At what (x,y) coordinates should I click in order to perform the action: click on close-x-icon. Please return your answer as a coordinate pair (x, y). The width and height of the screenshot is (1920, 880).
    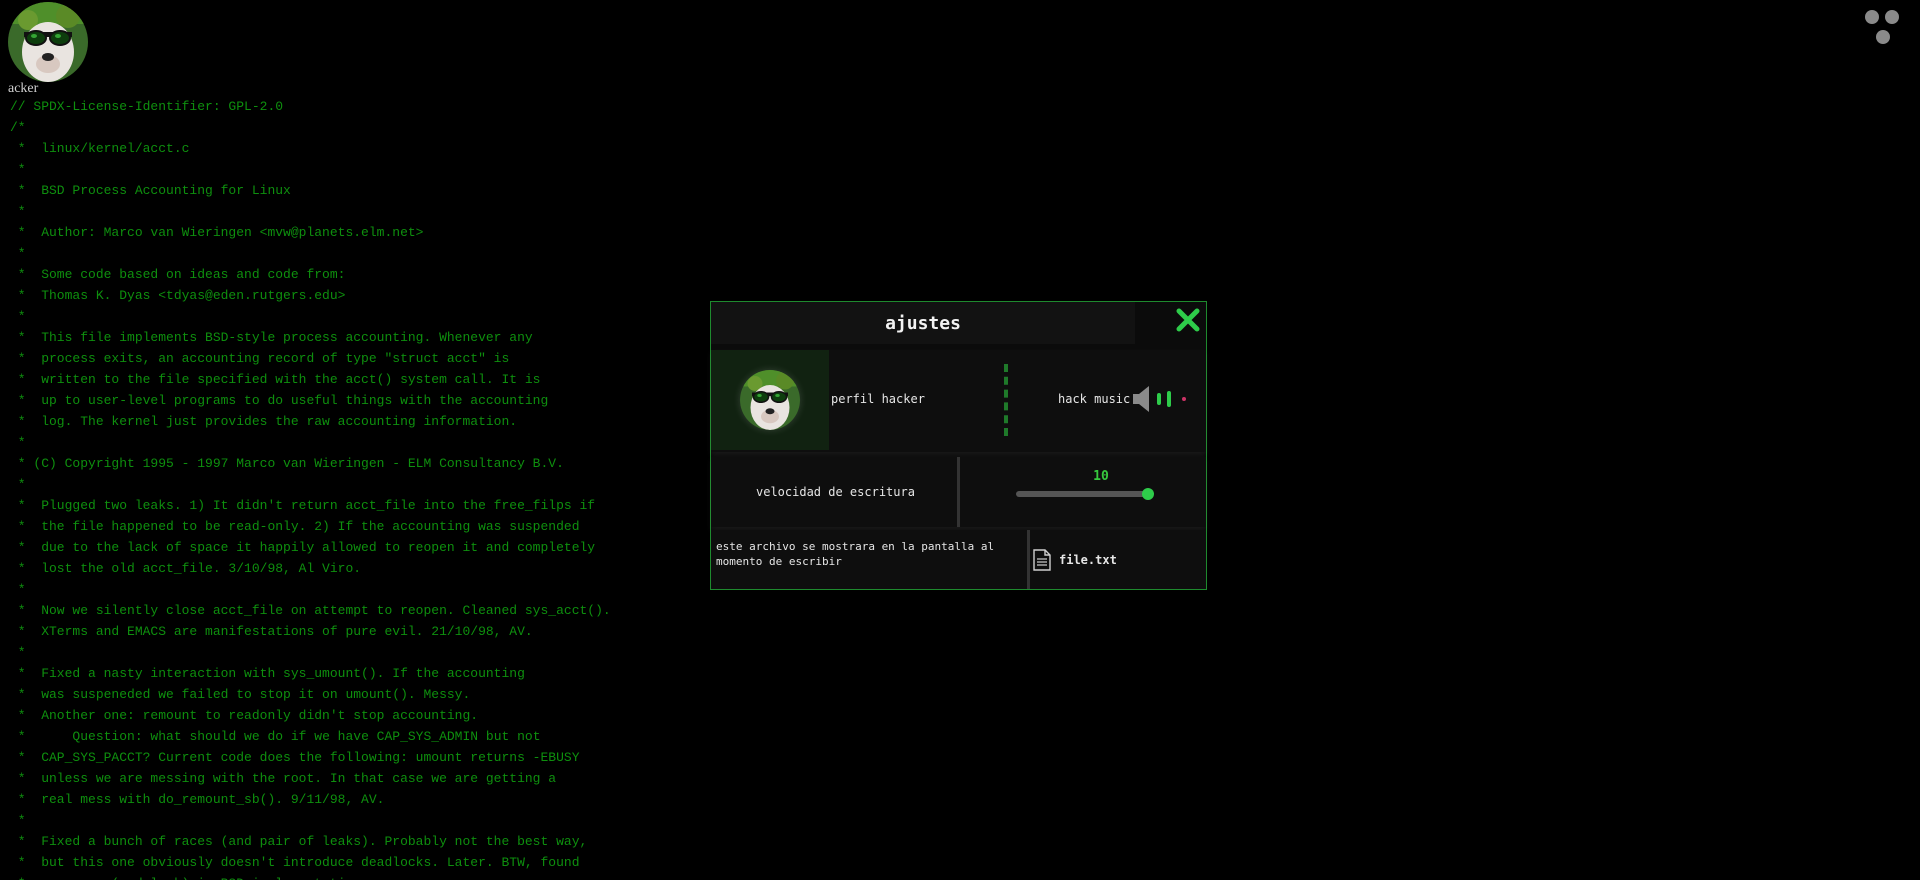
    Looking at the image, I should click on (1188, 320).